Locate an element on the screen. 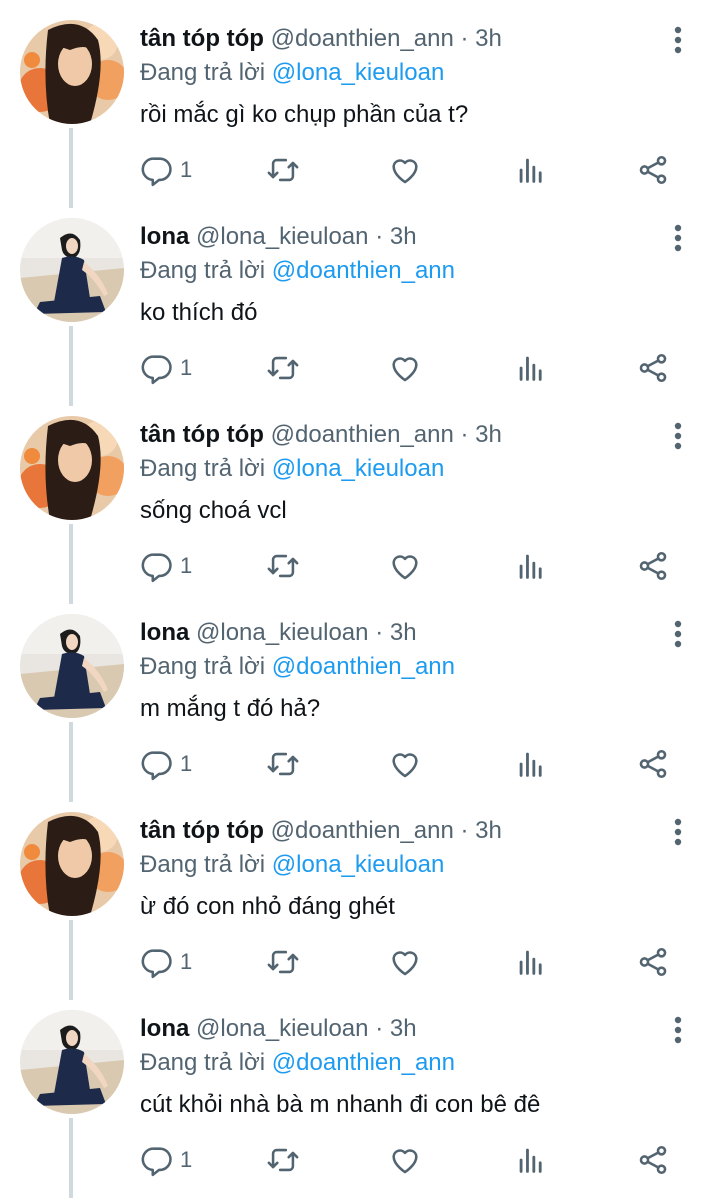 This screenshot has height=1198, width=719. avatar-image is located at coordinates (72, 72).